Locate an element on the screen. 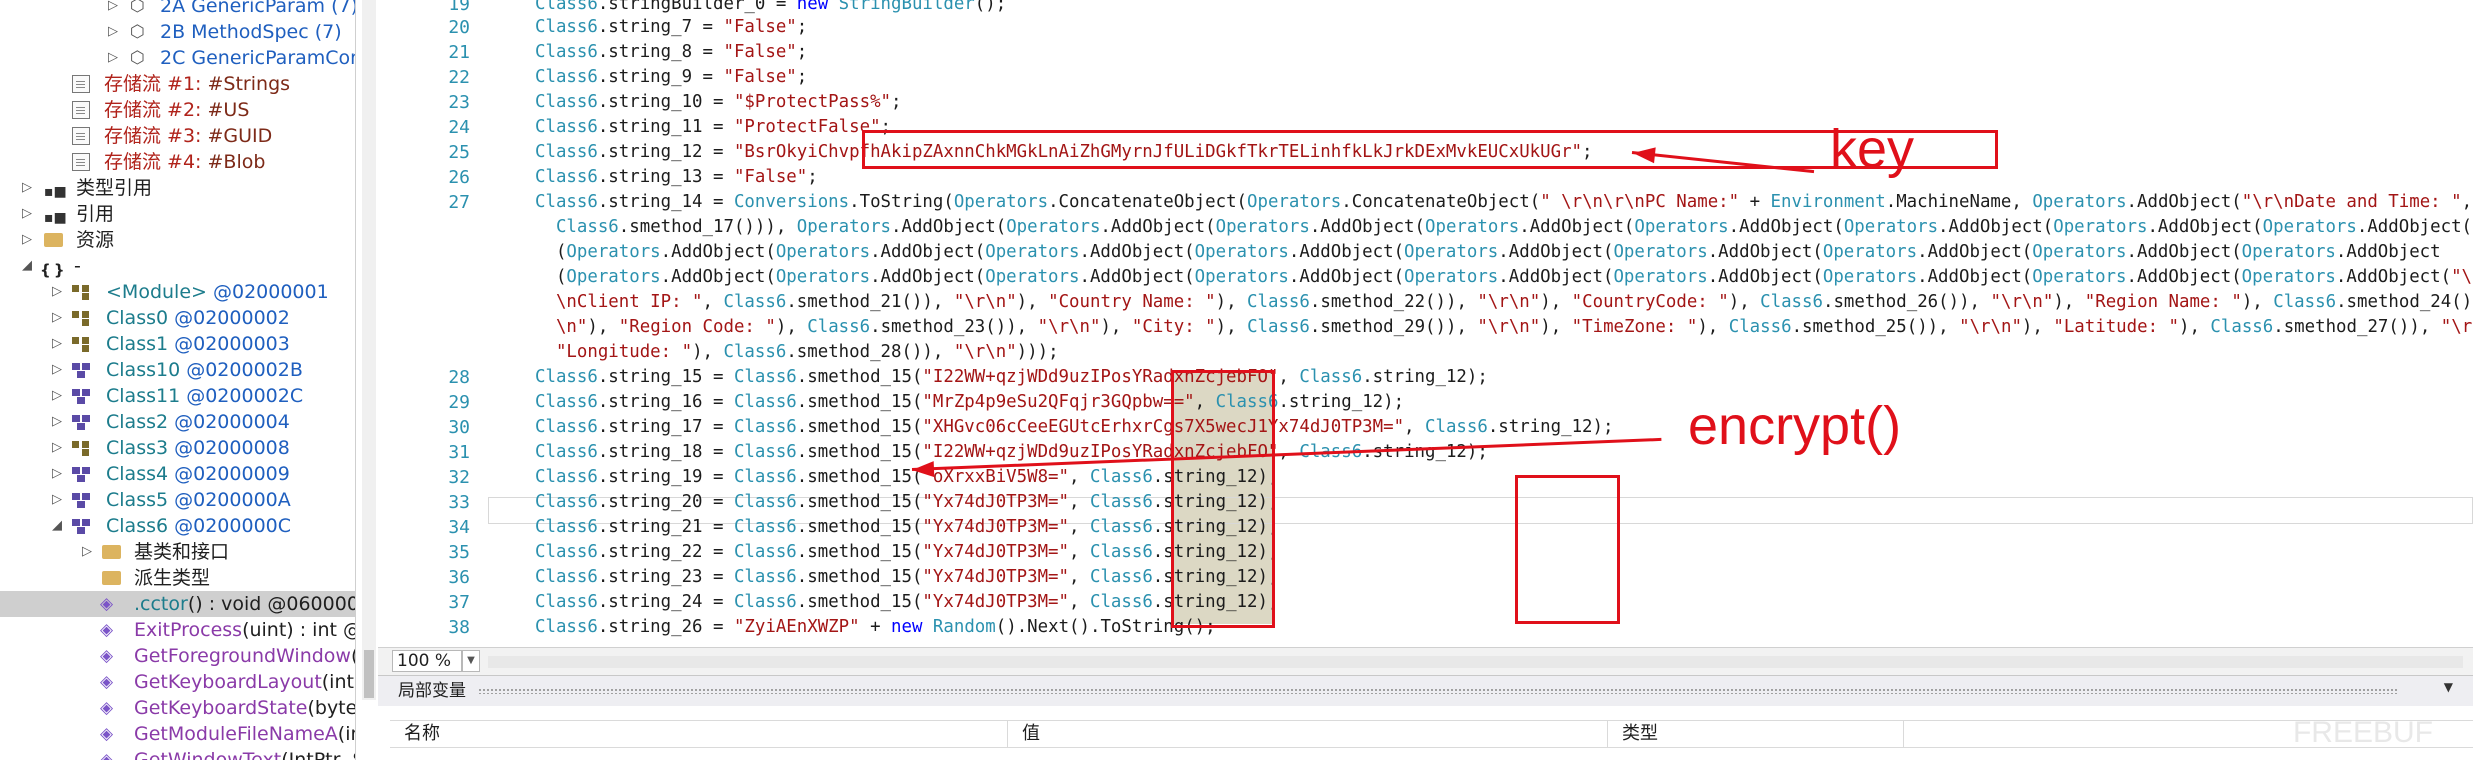 This screenshot has height=760, width=2473. tree-item: ◈ ExitProcess(uint) : int @06 is located at coordinates (177, 630).